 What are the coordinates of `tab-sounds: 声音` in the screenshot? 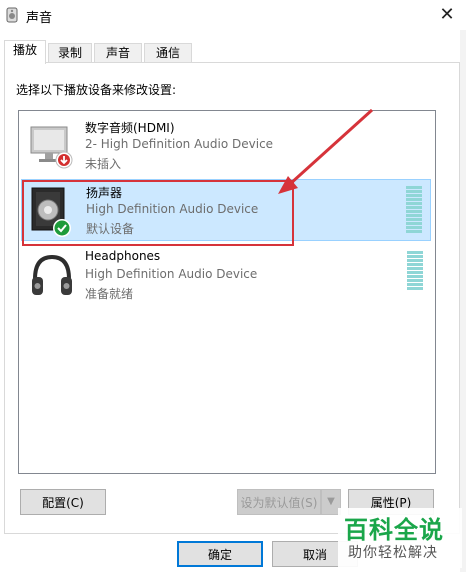 It's located at (118, 53).